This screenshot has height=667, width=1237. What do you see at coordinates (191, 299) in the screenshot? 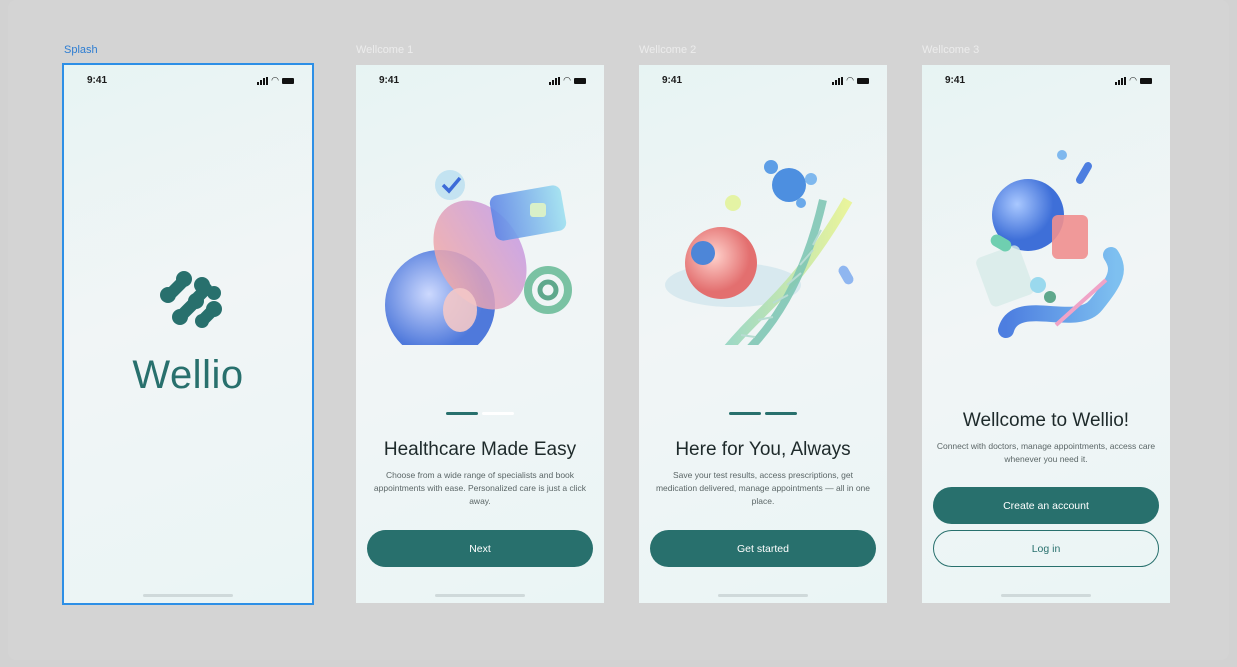
I see `wellio-logo-icon` at bounding box center [191, 299].